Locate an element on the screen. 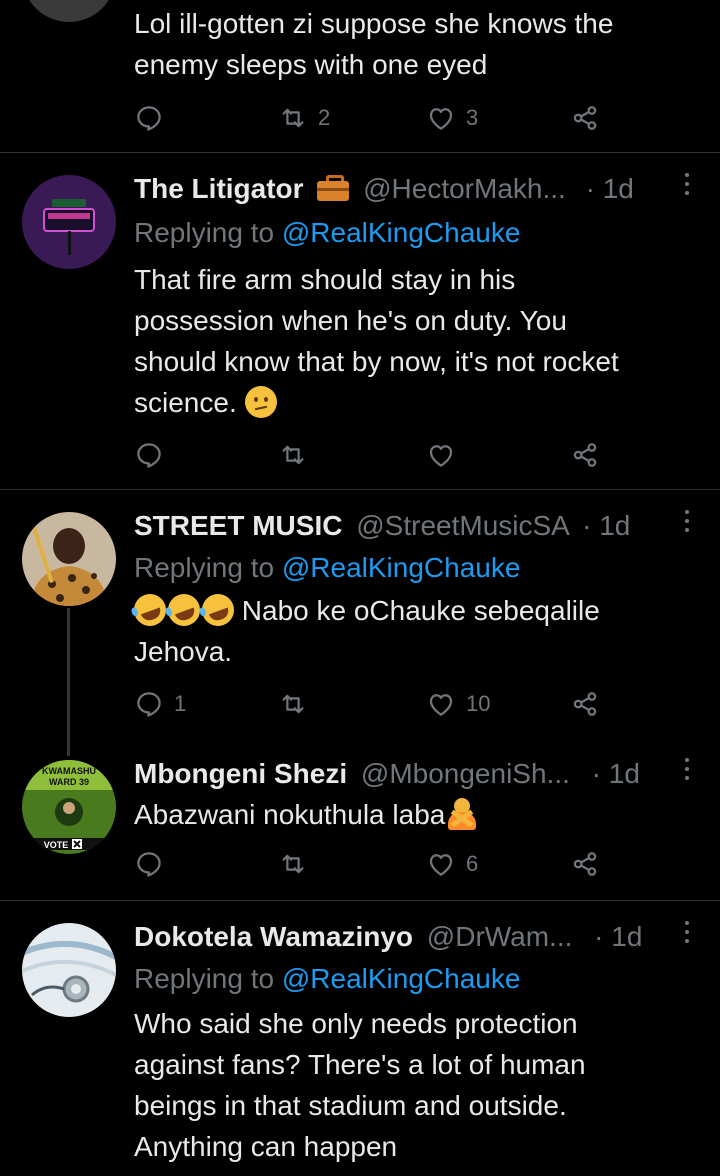 The width and height of the screenshot is (720, 1176). tweet-text-line: Jehova. is located at coordinates (183, 651).